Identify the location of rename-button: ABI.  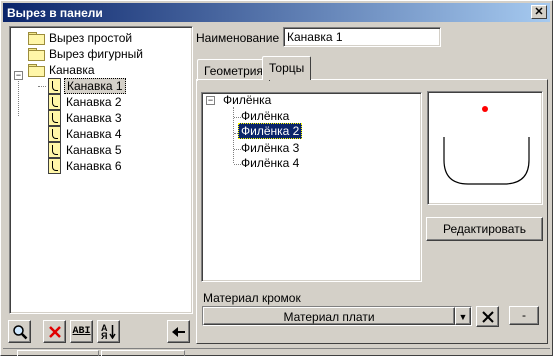
(81, 331).